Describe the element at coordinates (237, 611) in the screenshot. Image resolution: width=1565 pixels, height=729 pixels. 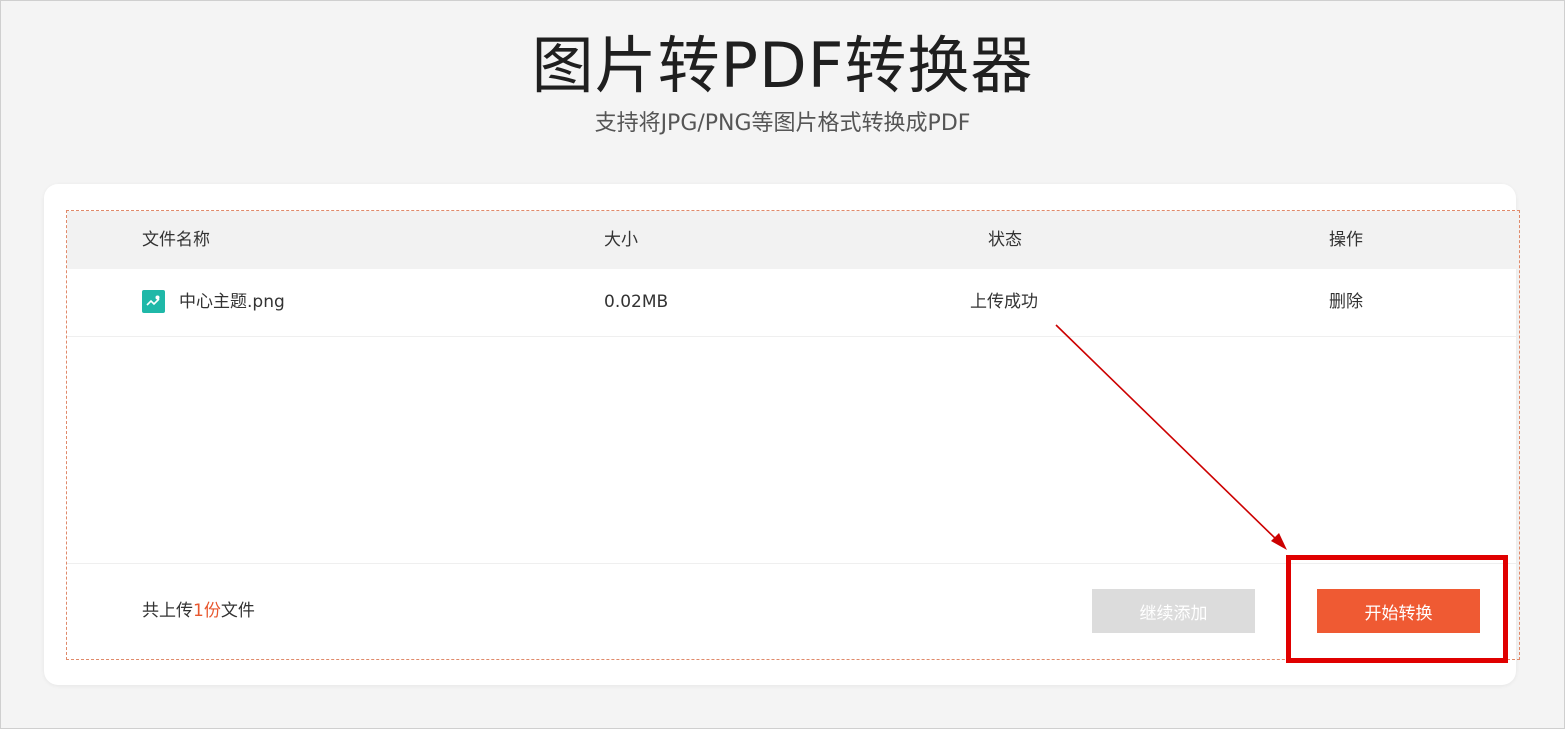
I see `upload-count-suffix: 文件` at that location.